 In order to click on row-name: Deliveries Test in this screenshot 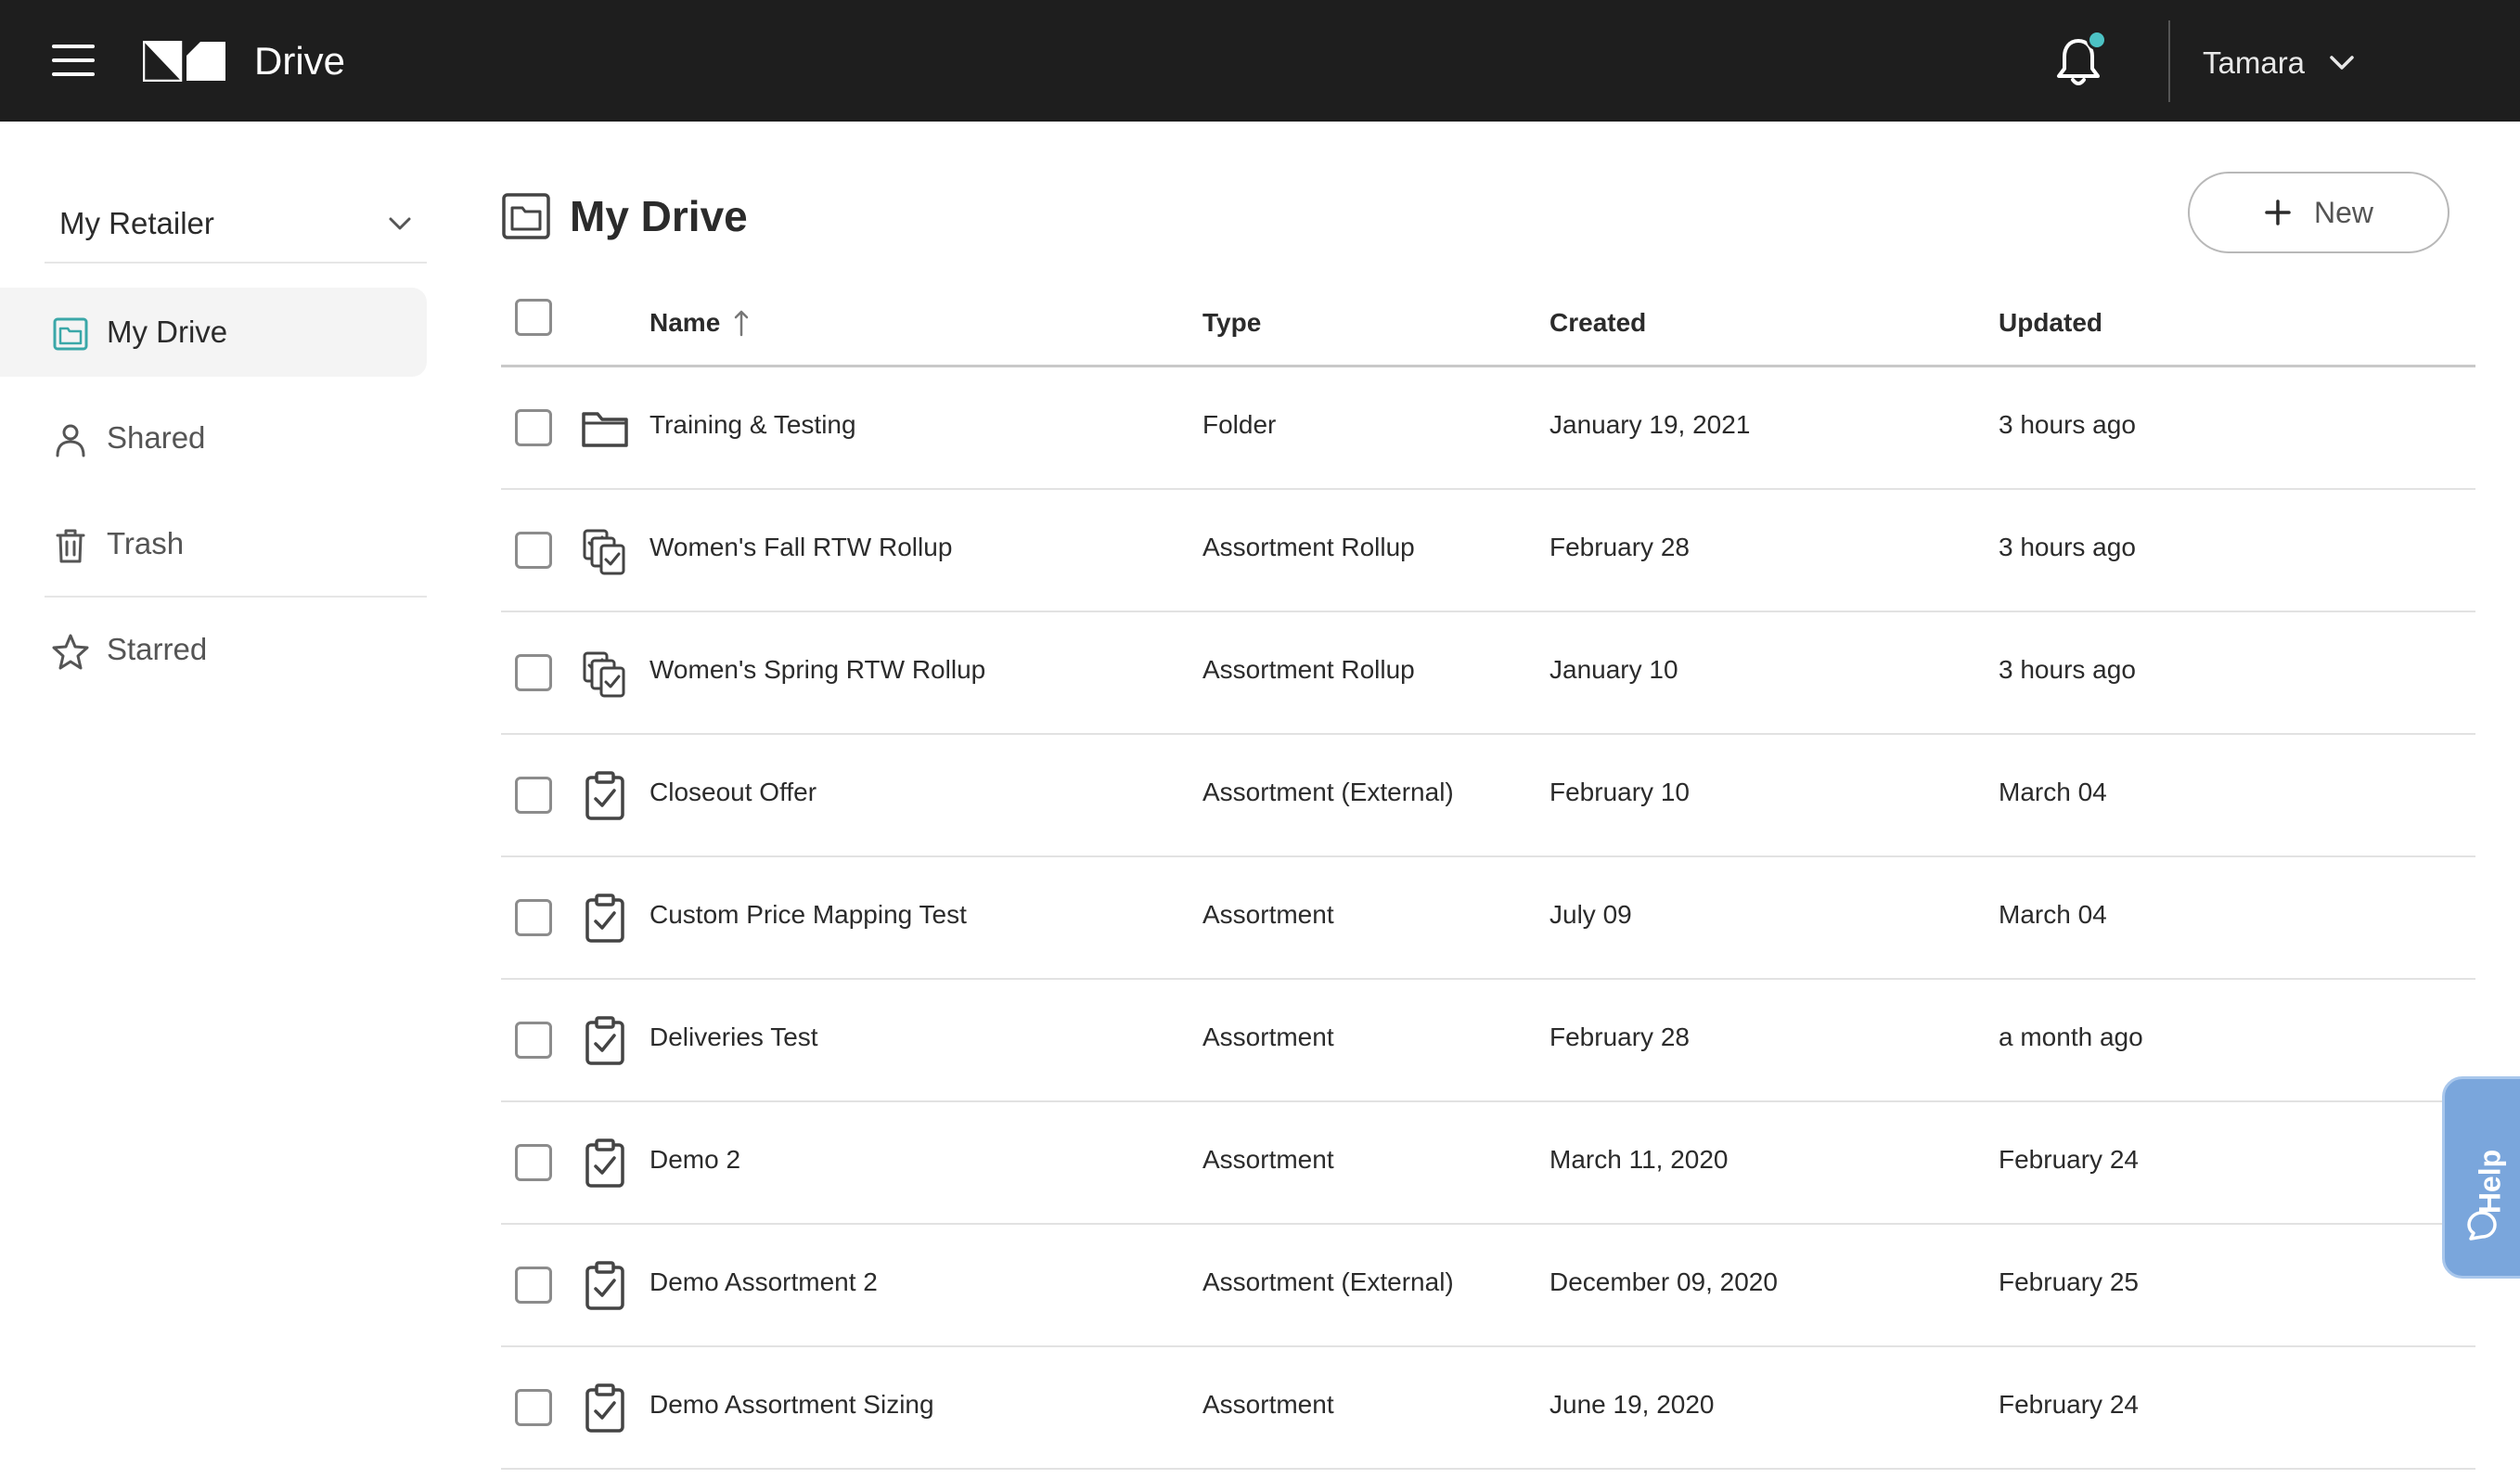, I will do `click(733, 1037)`.